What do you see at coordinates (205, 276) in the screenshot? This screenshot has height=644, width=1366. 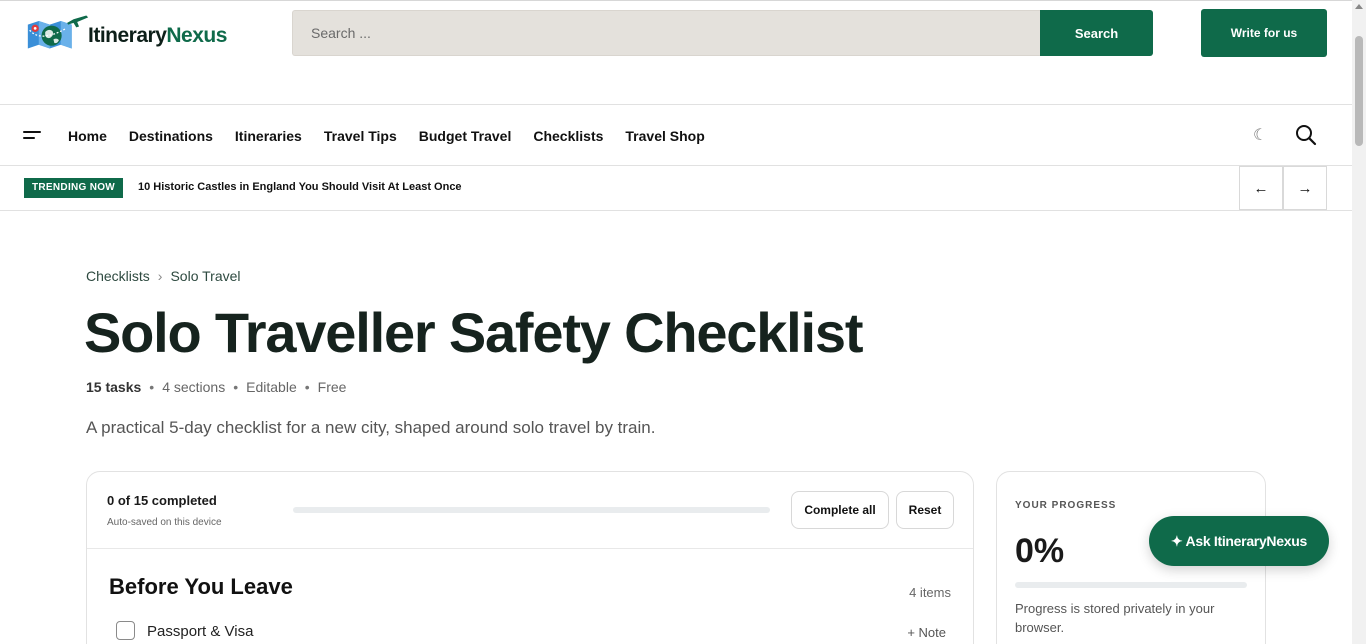 I see `breadcrumb-solo-travel: Solo Travel` at bounding box center [205, 276].